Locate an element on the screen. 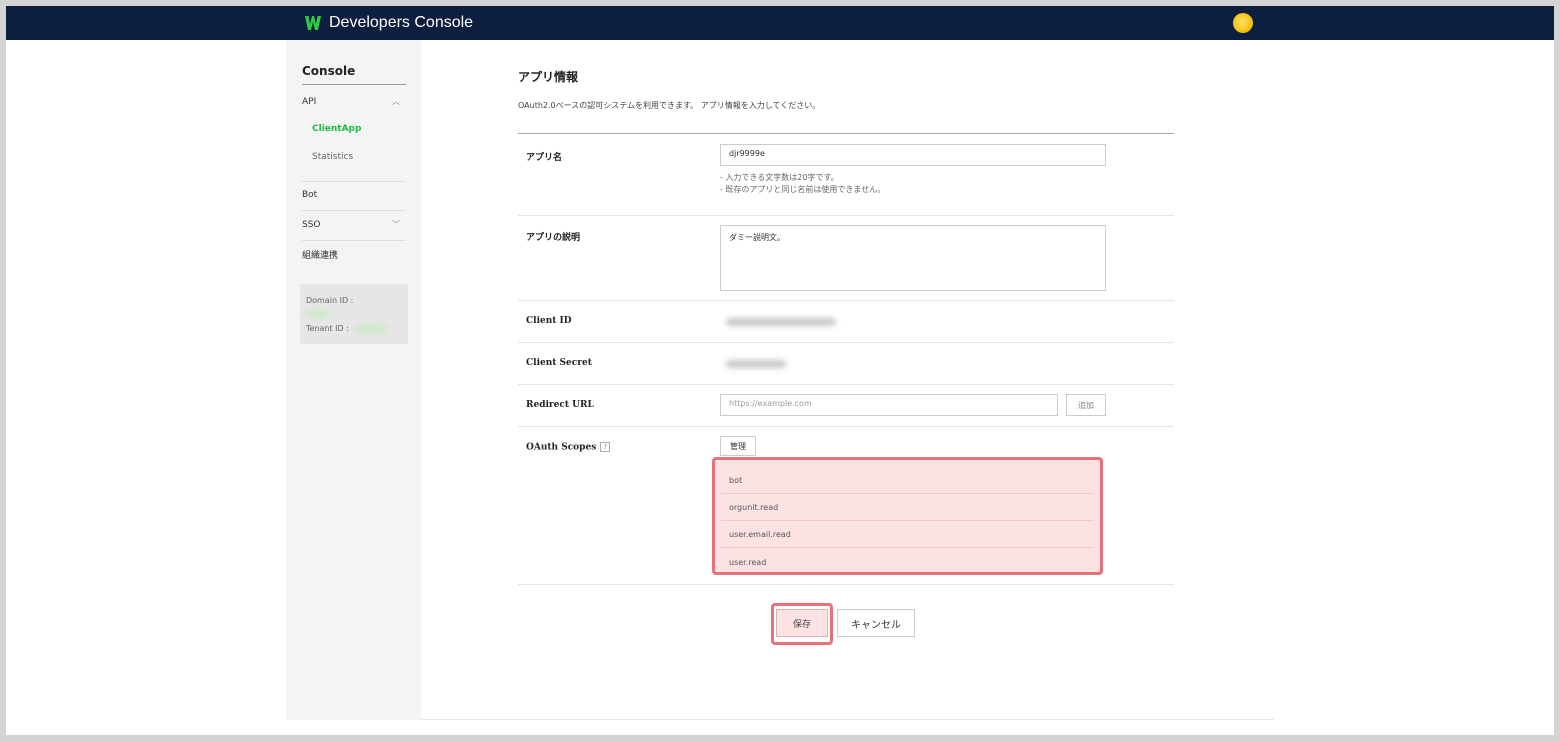  scope-item: user.email.read is located at coordinates (907, 535).